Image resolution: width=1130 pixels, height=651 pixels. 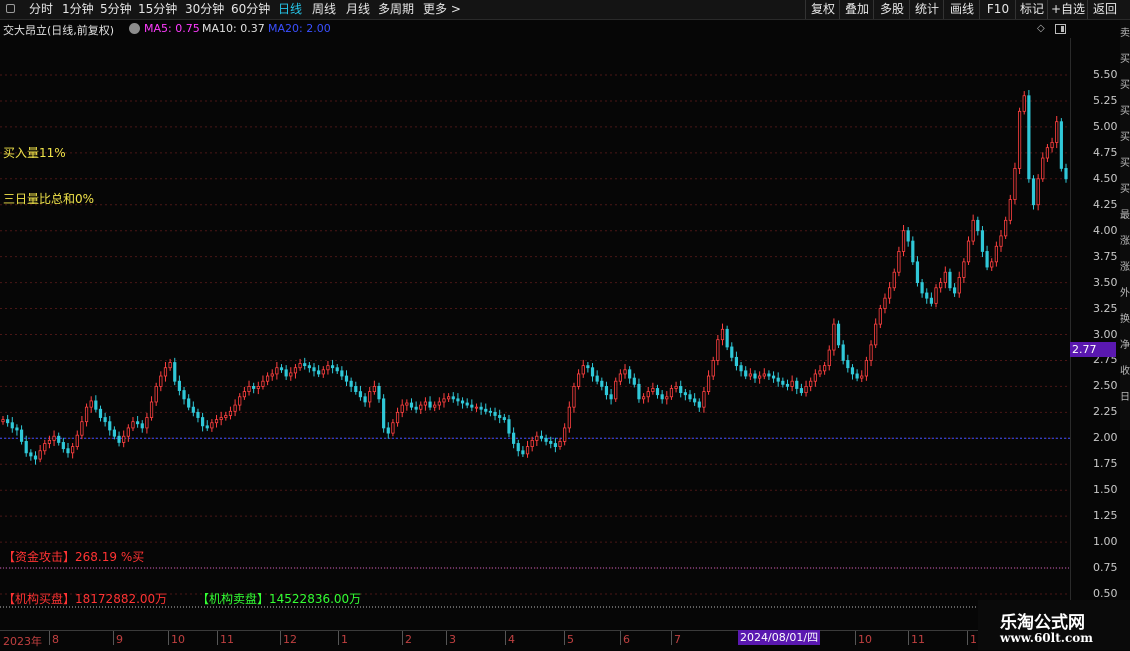 What do you see at coordinates (396, 9) in the screenshot?
I see `tab-period-multi: 多周期` at bounding box center [396, 9].